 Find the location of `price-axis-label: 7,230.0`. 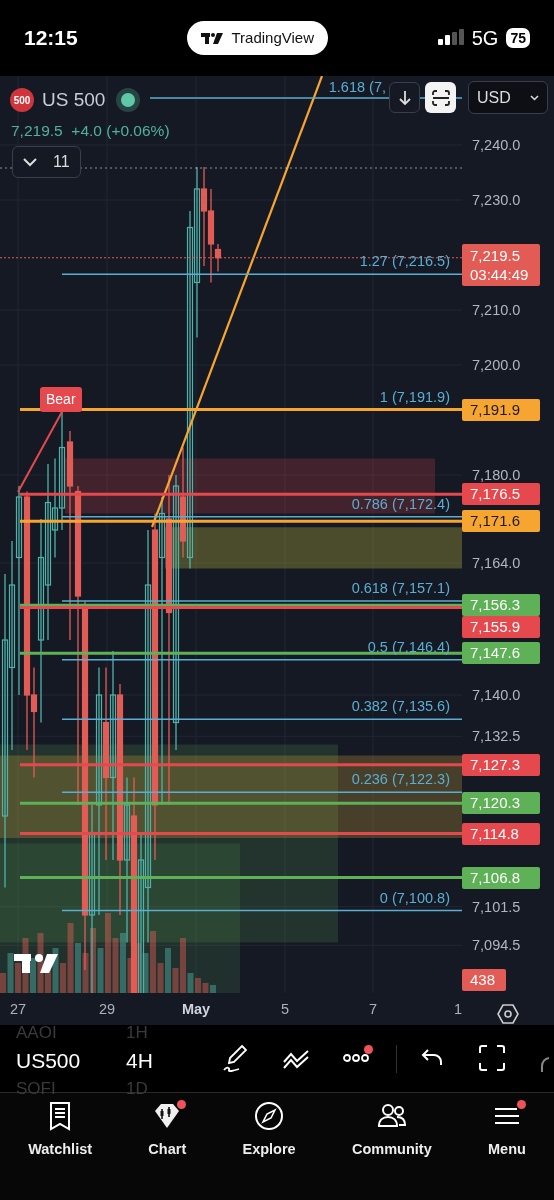

price-axis-label: 7,230.0 is located at coordinates (496, 200).